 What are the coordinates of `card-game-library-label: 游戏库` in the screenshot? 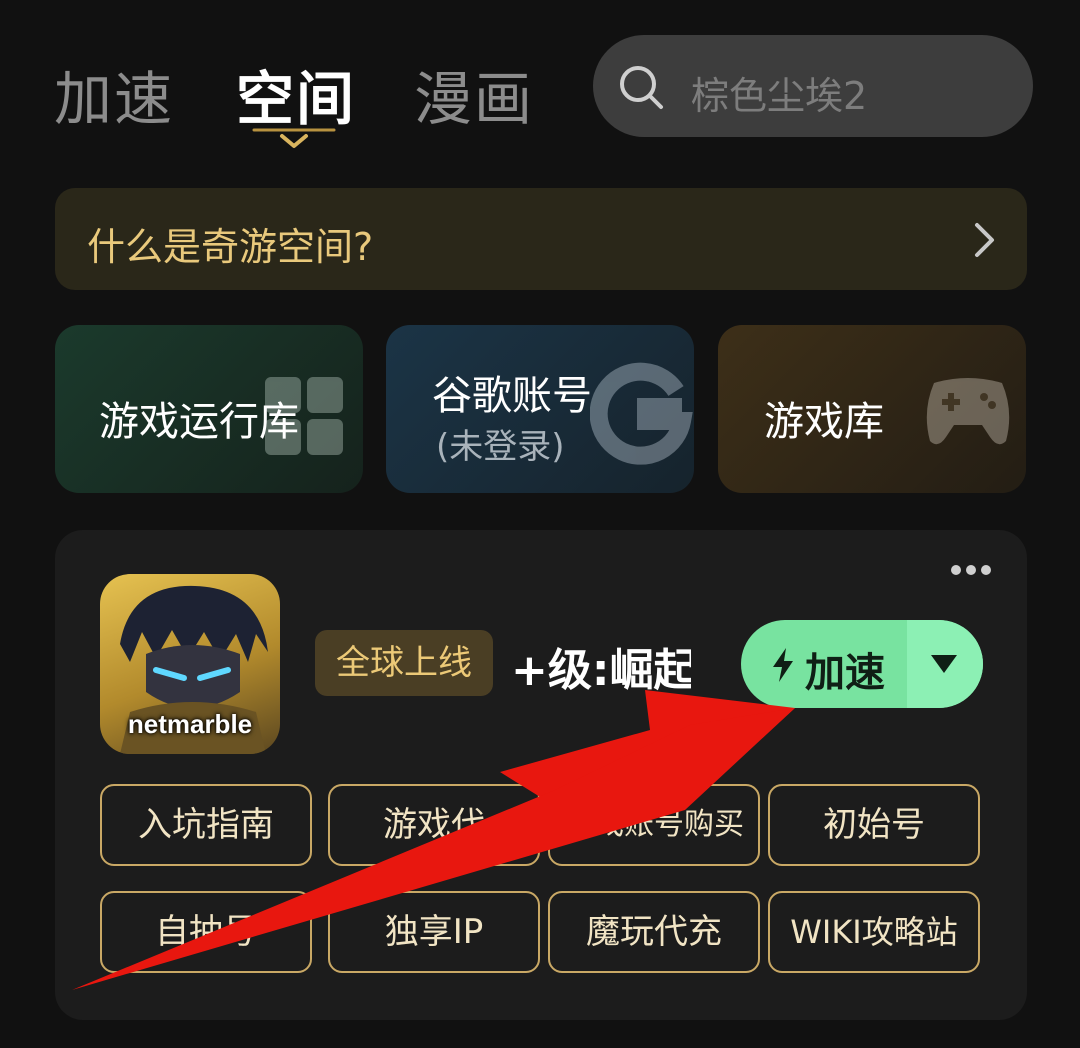 It's located at (824, 422).